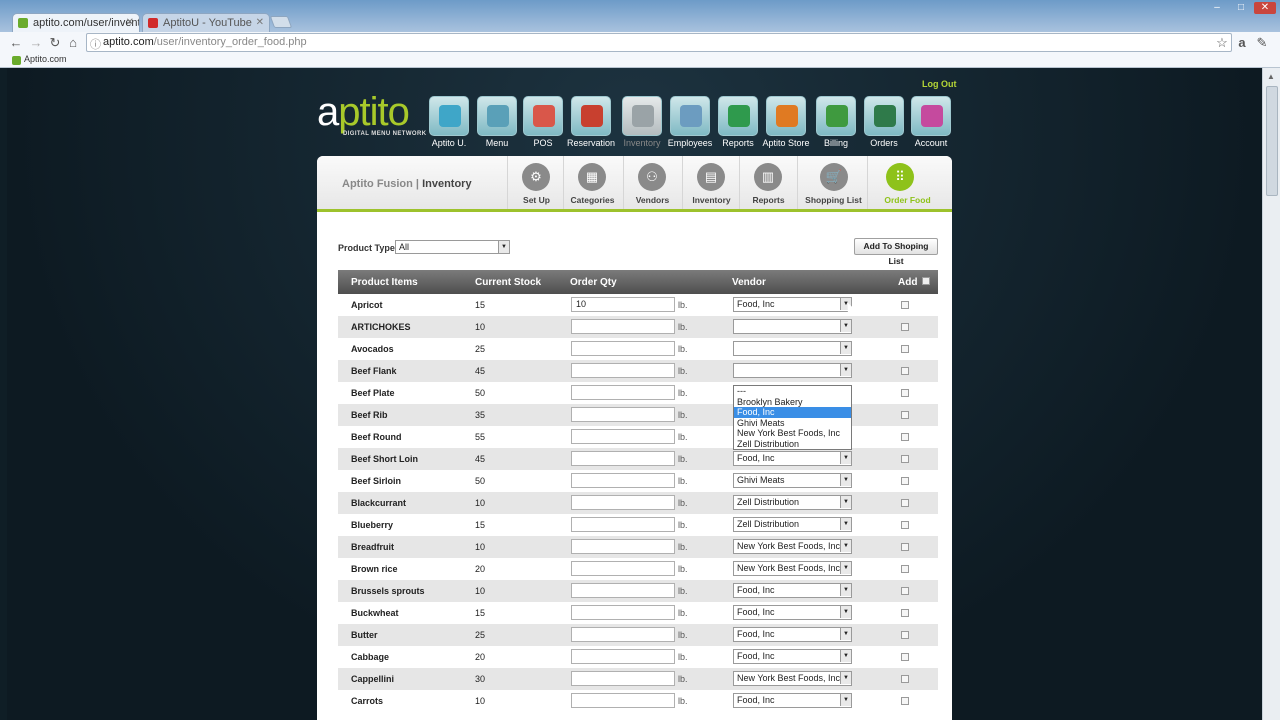 This screenshot has height=720, width=1280. What do you see at coordinates (931, 122) in the screenshot?
I see `topnav-account: Account` at bounding box center [931, 122].